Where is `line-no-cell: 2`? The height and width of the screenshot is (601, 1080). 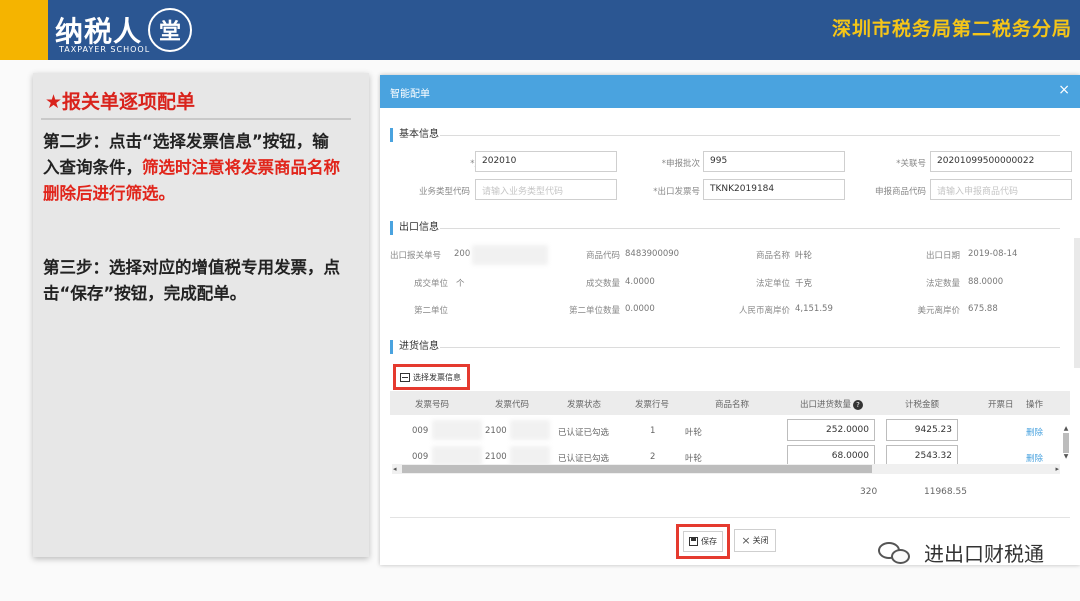 line-no-cell: 2 is located at coordinates (653, 457).